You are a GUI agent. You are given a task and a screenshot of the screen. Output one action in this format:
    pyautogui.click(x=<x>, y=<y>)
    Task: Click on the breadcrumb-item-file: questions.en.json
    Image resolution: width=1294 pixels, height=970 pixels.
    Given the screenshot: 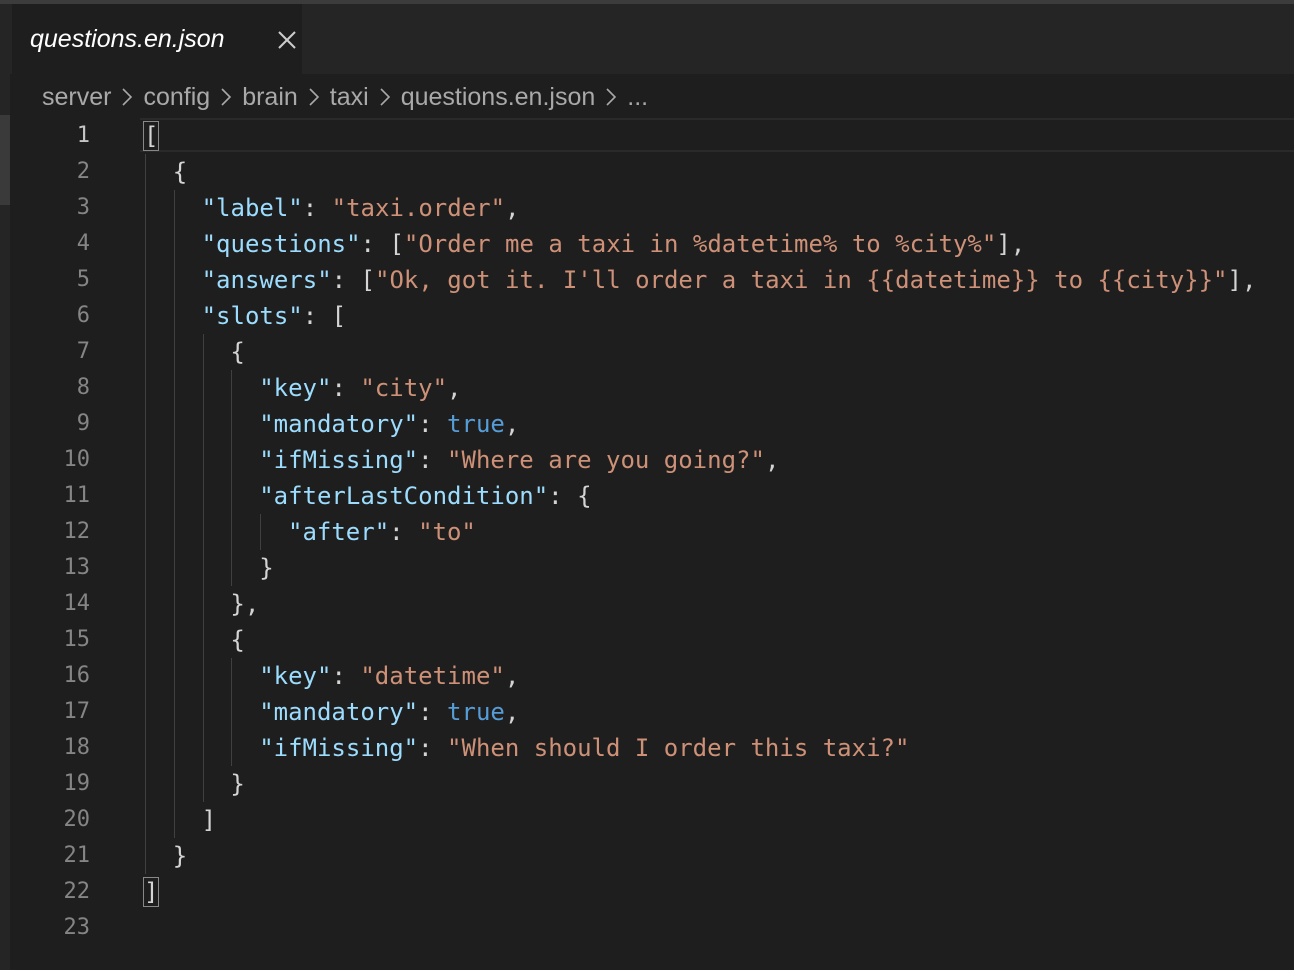 What is the action you would take?
    pyautogui.click(x=498, y=97)
    